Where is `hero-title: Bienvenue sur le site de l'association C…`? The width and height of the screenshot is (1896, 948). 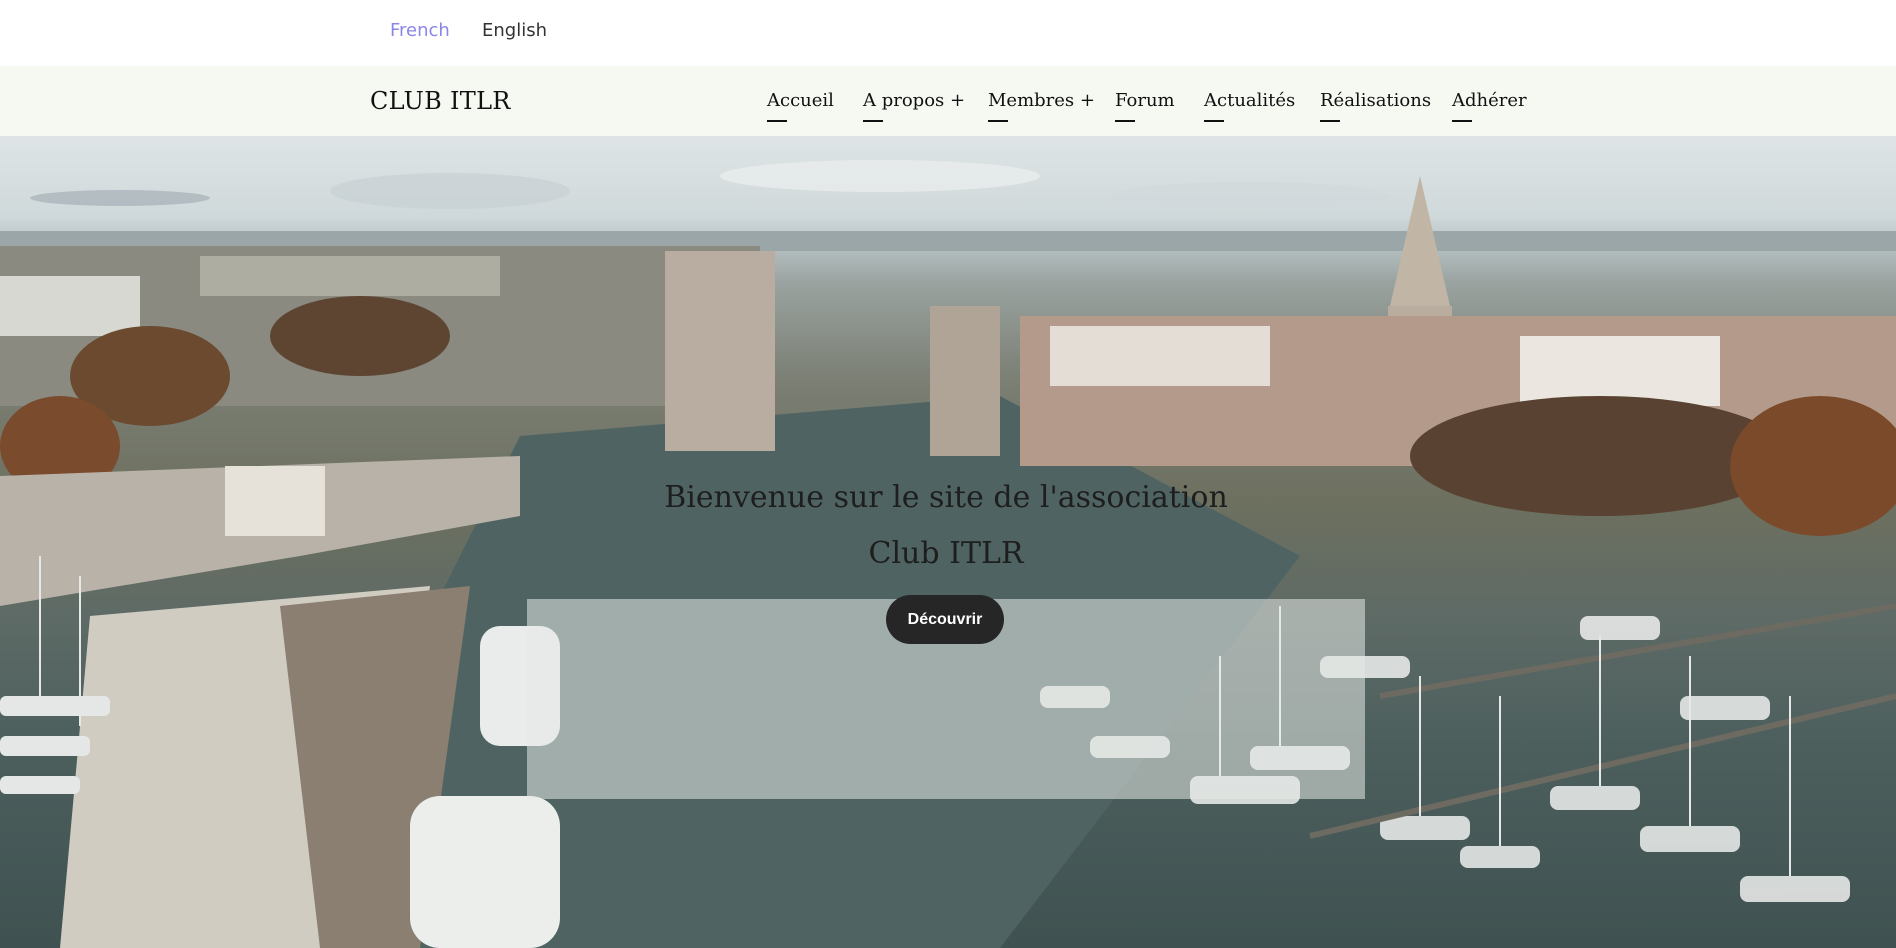 hero-title: Bienvenue sur le site de l'association C… is located at coordinates (946, 526).